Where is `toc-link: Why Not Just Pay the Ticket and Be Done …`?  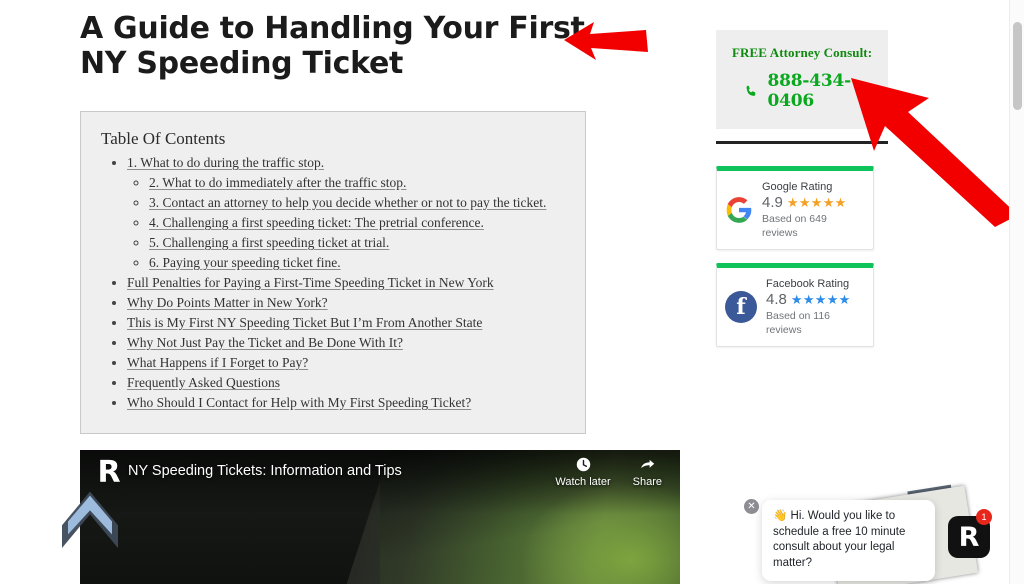 toc-link: Why Not Just Pay the Ticket and Be Done … is located at coordinates (265, 342).